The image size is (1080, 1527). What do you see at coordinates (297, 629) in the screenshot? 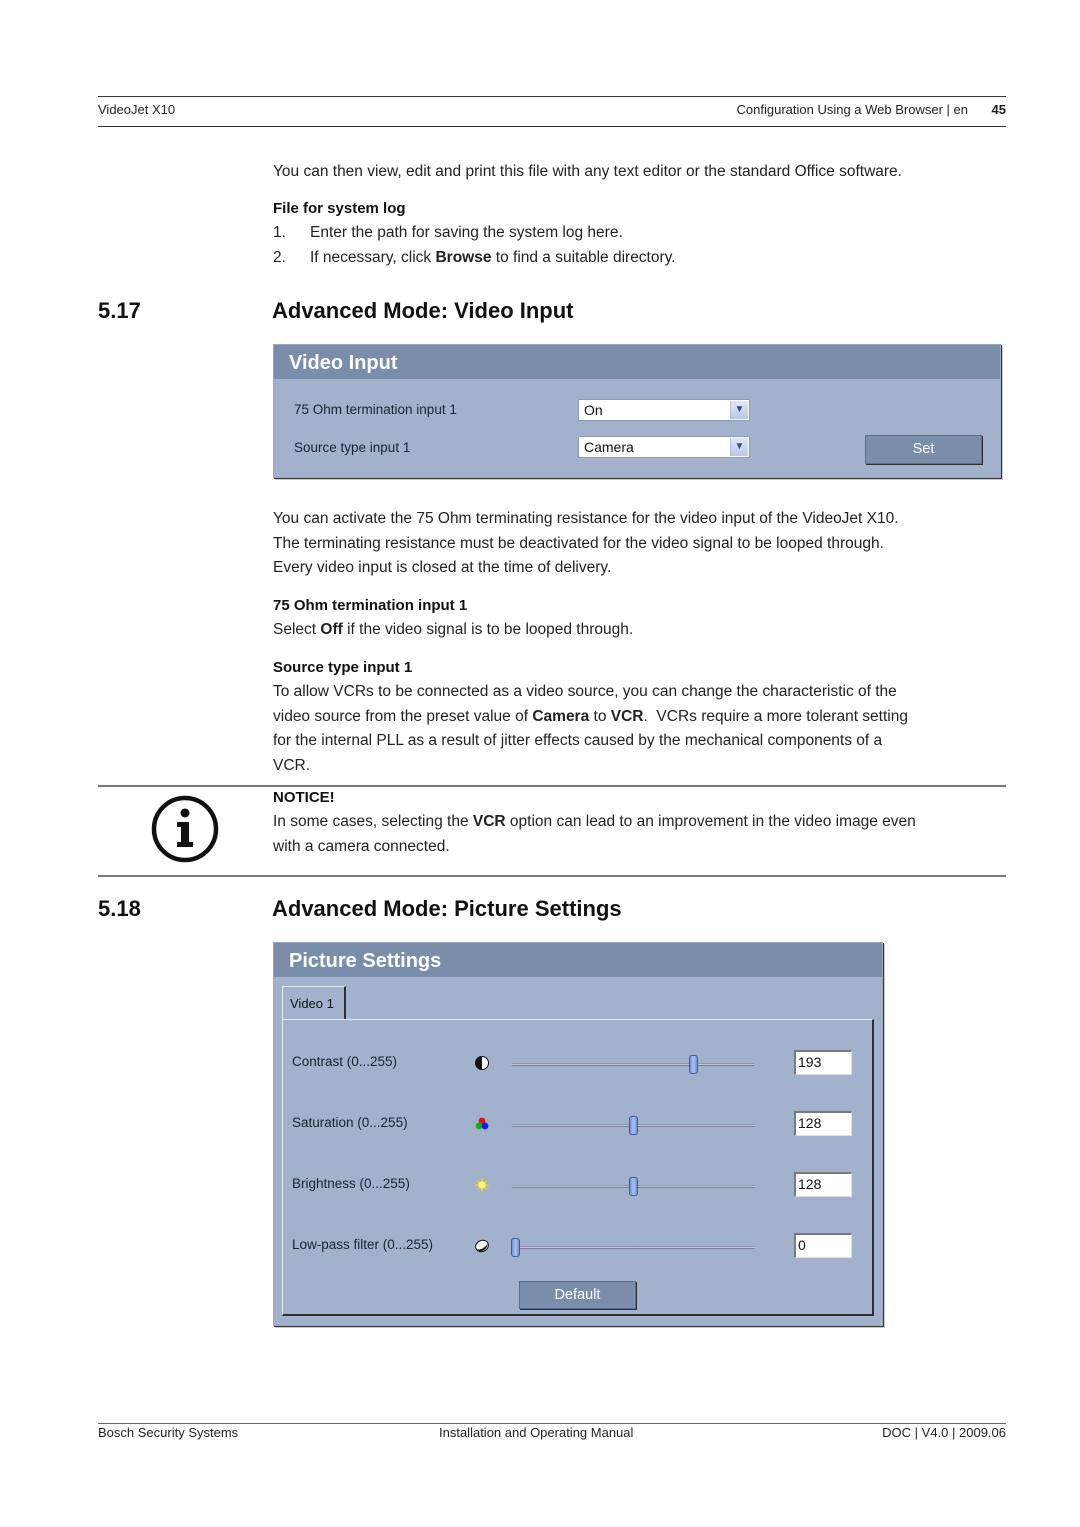
I see `text-span: Select` at bounding box center [297, 629].